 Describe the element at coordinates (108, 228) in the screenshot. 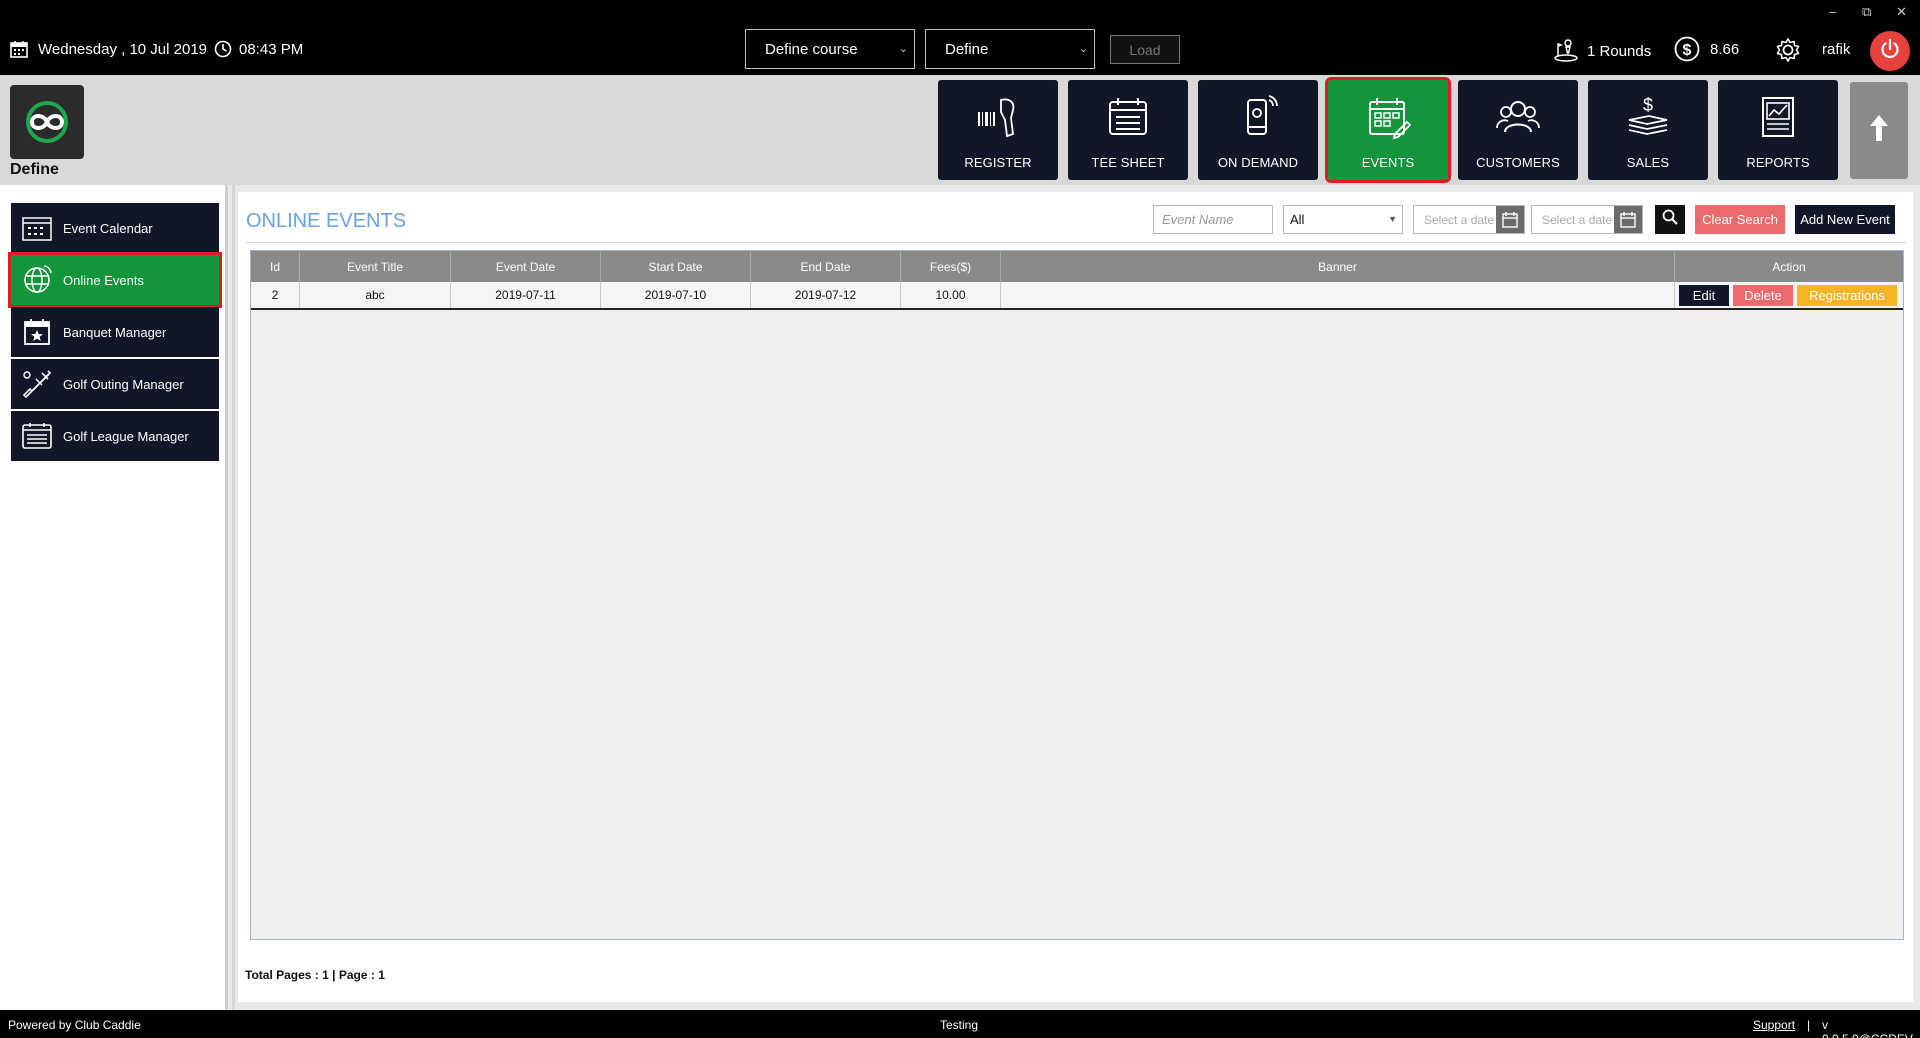

I see `sidebar-item-label: Event Calendar` at that location.